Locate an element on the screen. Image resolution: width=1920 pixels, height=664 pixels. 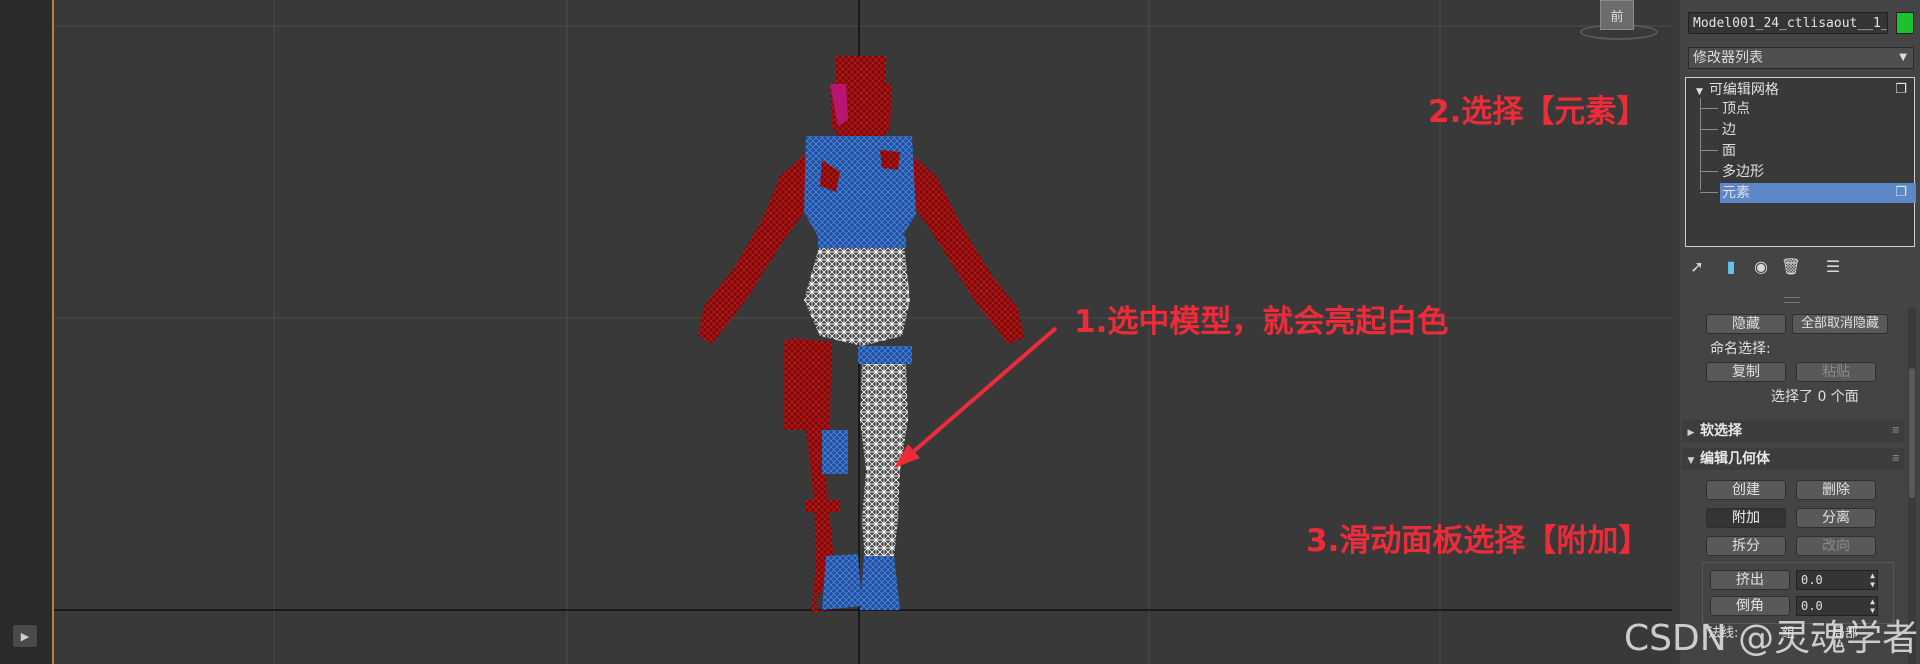
model-hips is located at coordinates (857, 295).